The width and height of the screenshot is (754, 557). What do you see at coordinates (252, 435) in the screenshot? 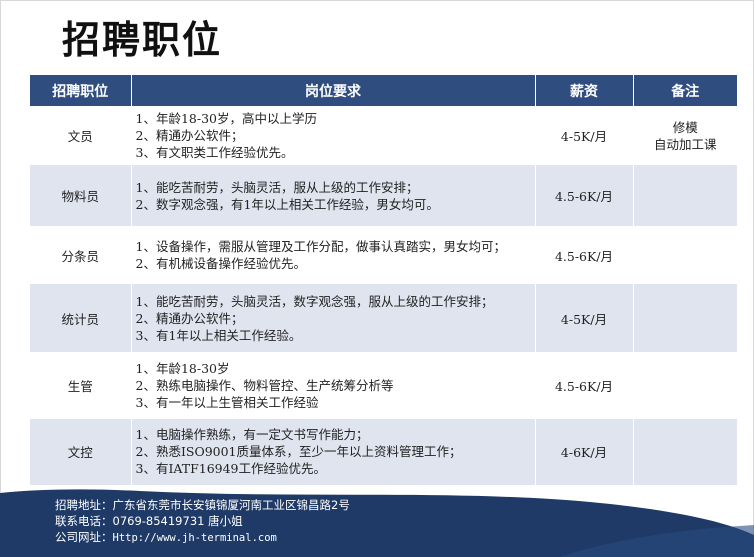
I see `requirement-line: 1、电脑操作熟练，有一定文书写作能力；` at bounding box center [252, 435].